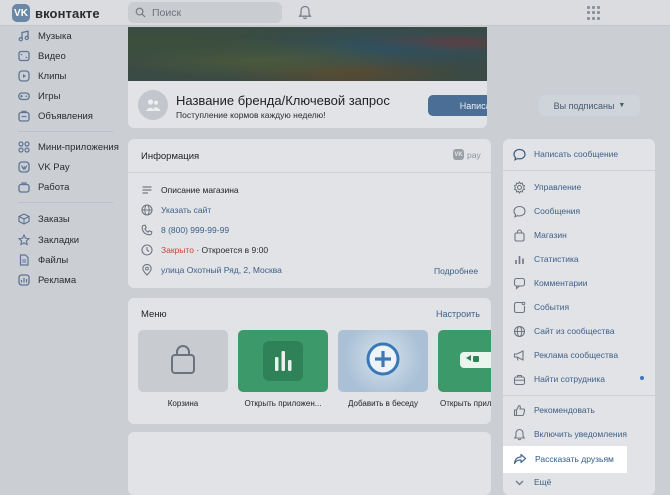 The image size is (670, 495). Describe the element at coordinates (200, 190) in the screenshot. I see `info-description-text: Описание магазина` at that location.